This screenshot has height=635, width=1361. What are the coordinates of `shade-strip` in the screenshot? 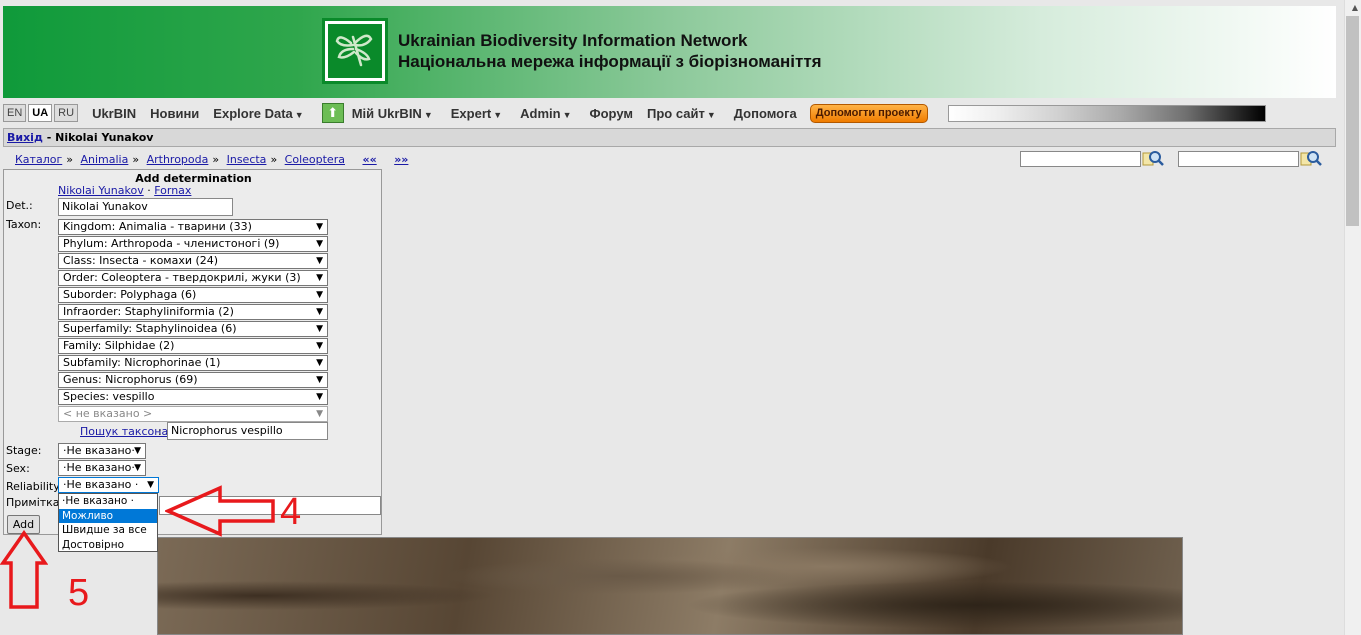 It's located at (1106, 113).